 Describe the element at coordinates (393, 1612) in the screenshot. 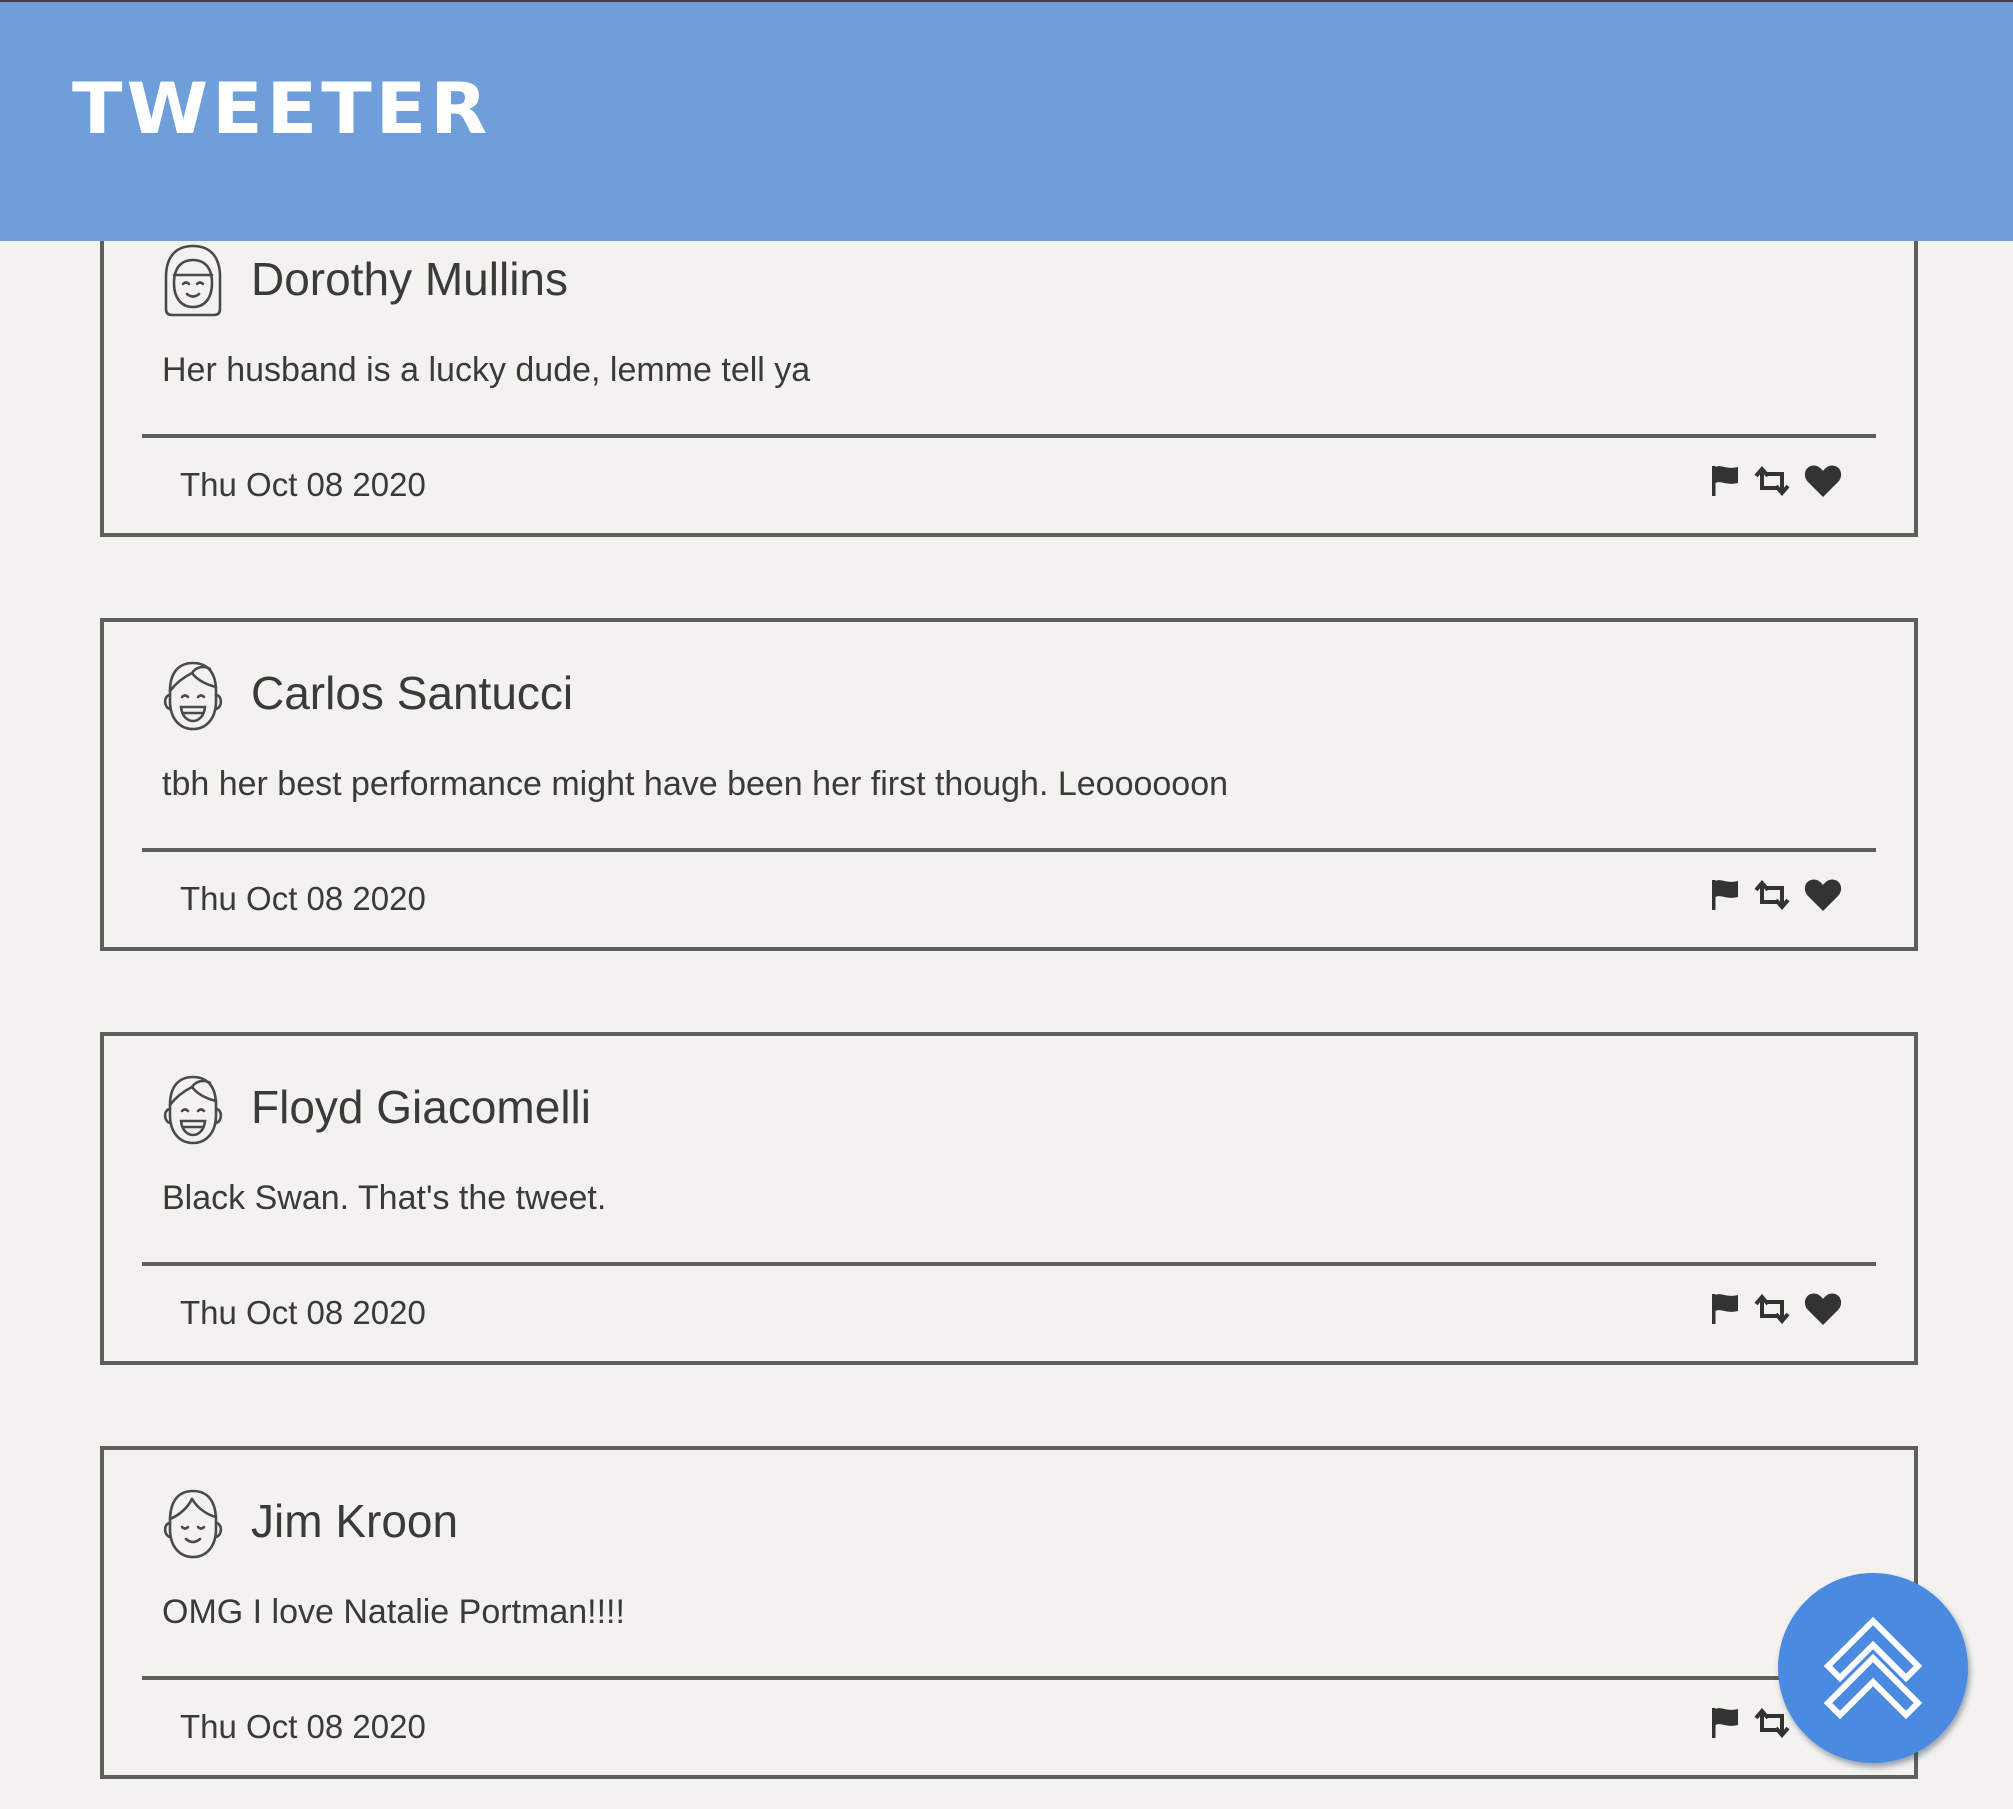

I see `tweet-text: OMG I love Natalie Portman!!!!` at that location.